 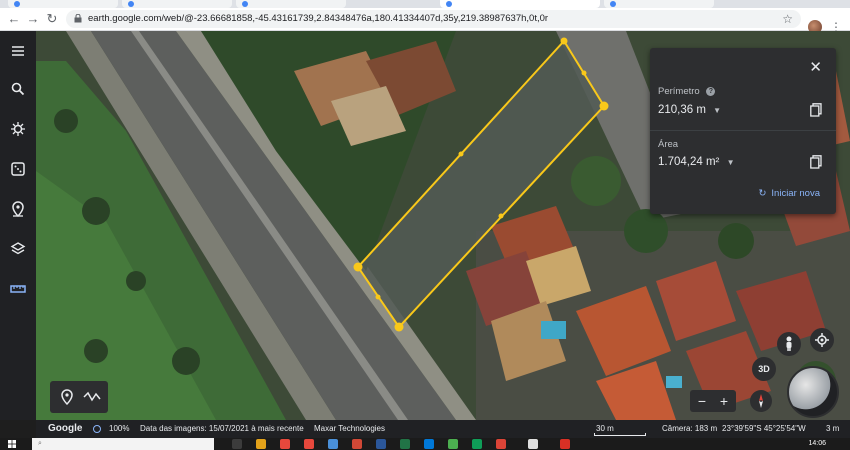 What do you see at coordinates (795, 193) in the screenshot?
I see `restart-label: Iniciar nova` at bounding box center [795, 193].